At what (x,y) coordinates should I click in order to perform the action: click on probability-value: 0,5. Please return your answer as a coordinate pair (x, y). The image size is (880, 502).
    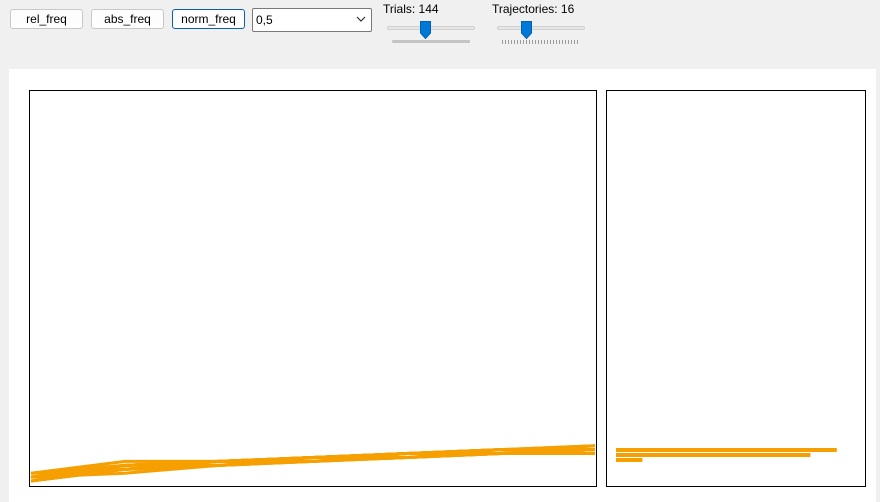
    Looking at the image, I should click on (264, 20).